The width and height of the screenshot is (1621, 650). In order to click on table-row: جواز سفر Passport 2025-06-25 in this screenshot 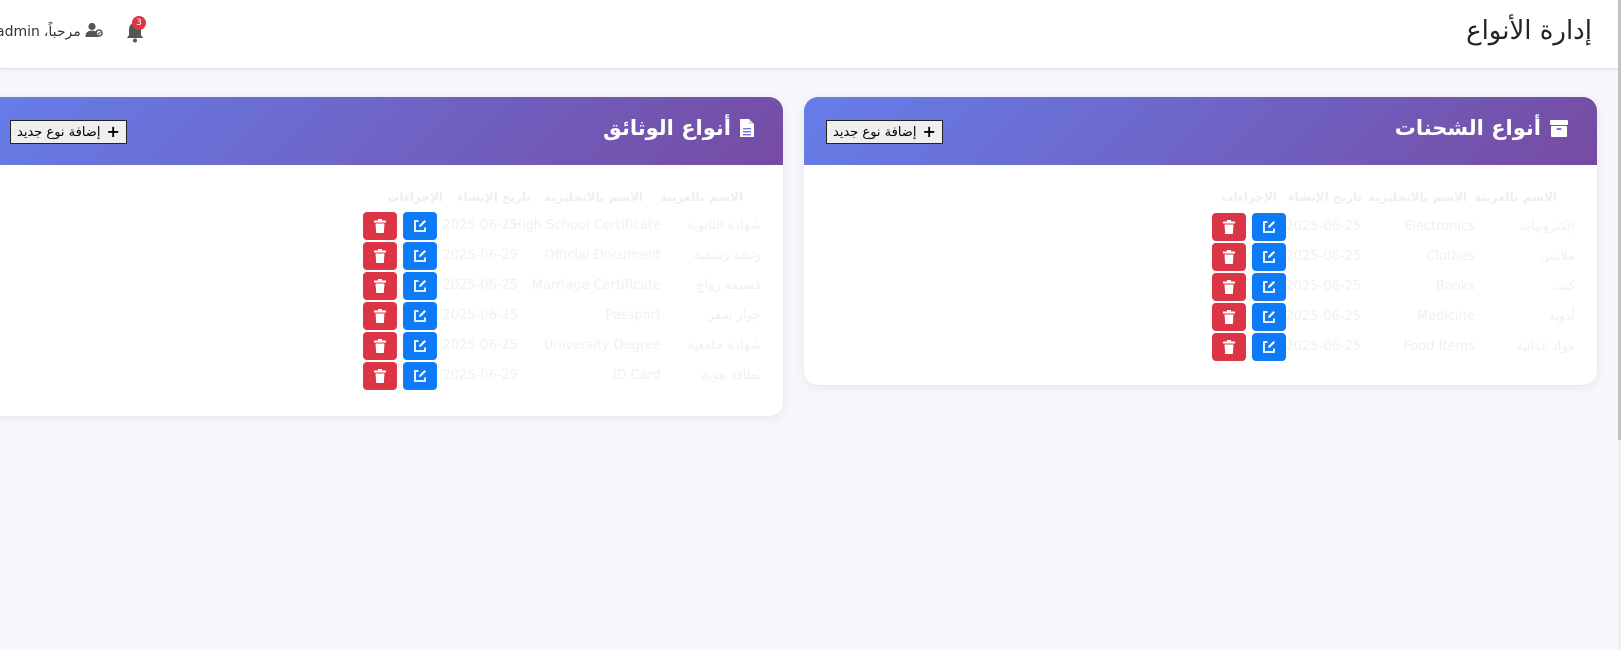, I will do `click(391, 317)`.